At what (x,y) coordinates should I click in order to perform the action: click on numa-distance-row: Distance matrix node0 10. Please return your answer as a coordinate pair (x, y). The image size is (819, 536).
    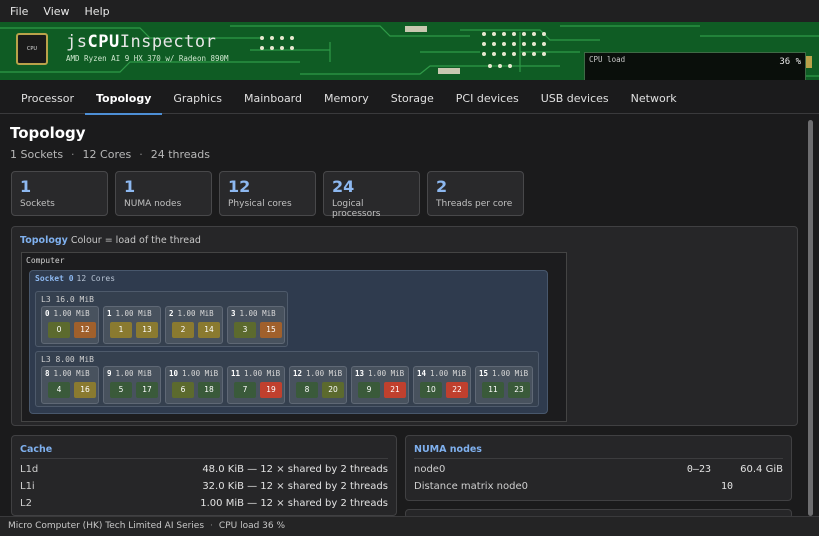
    Looking at the image, I should click on (573, 486).